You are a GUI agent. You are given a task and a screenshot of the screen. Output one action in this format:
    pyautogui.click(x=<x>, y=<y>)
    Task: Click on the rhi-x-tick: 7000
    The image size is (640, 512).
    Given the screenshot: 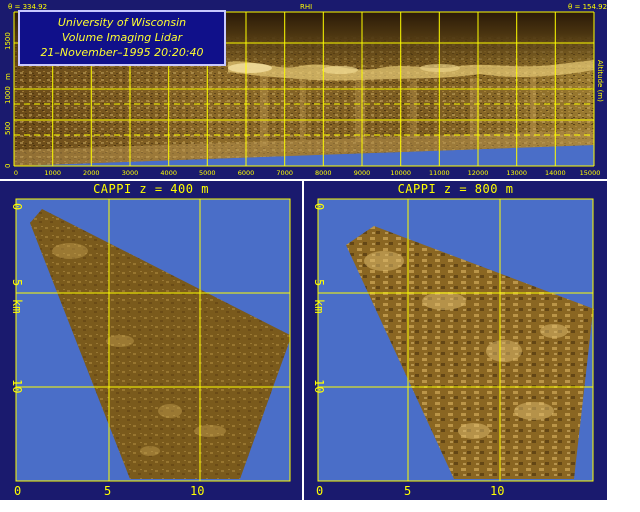 What is the action you would take?
    pyautogui.click(x=284, y=173)
    